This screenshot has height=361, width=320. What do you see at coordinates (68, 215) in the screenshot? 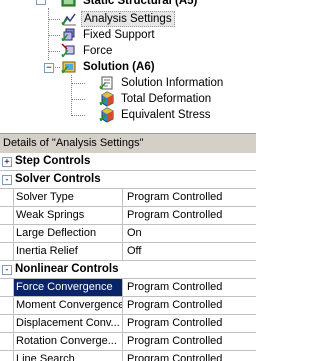
I see `property-key: Weak Springs` at bounding box center [68, 215].